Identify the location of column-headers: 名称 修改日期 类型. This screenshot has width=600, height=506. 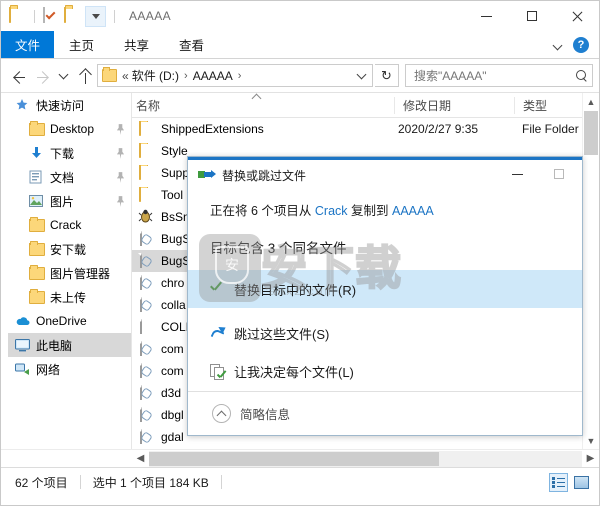
(365, 105).